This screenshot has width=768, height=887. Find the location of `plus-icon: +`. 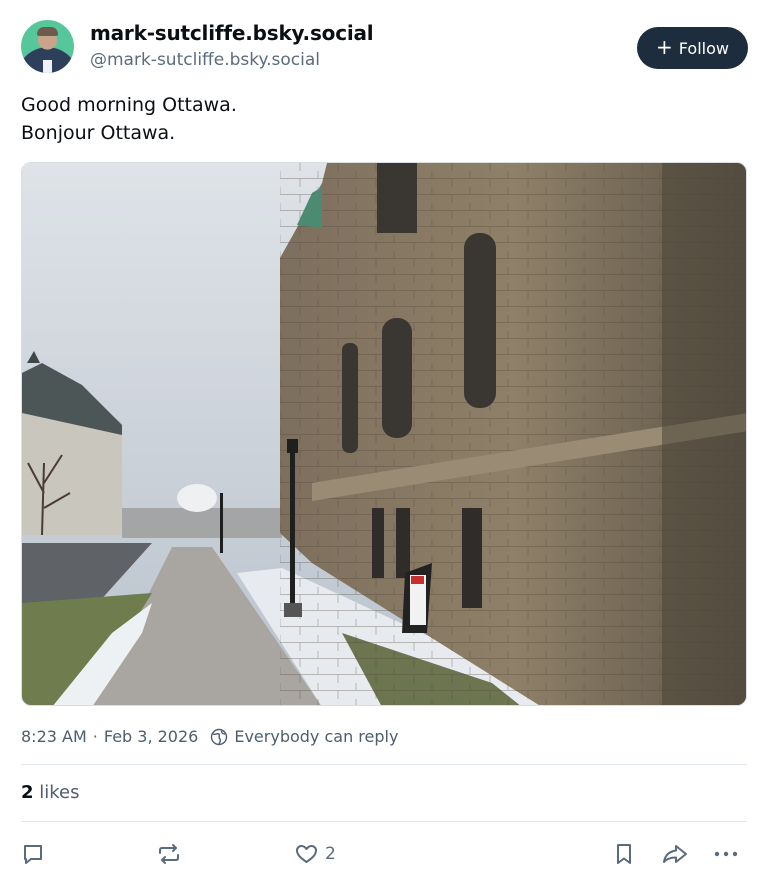

plus-icon: + is located at coordinates (664, 47).